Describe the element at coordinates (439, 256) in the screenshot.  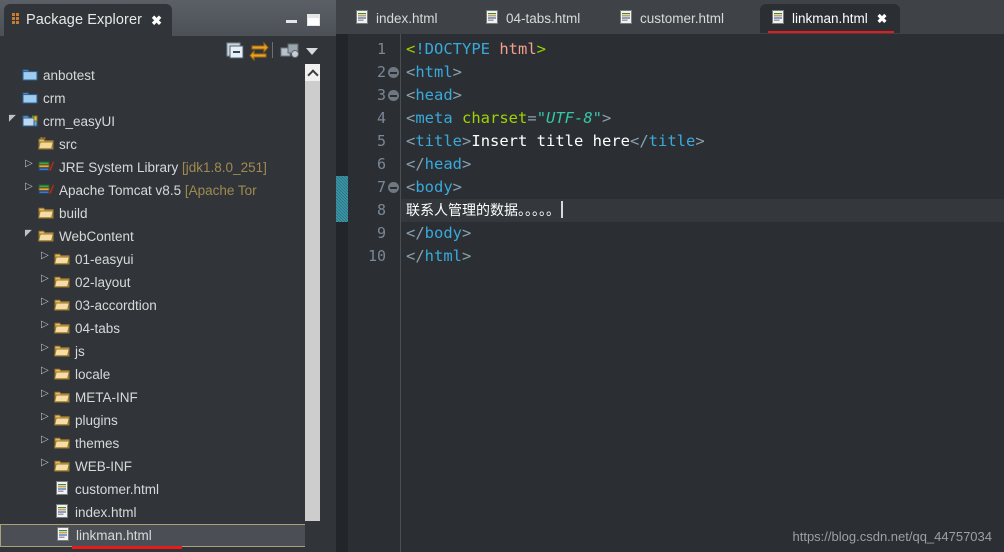
I see `code-line-10: </html>` at that location.